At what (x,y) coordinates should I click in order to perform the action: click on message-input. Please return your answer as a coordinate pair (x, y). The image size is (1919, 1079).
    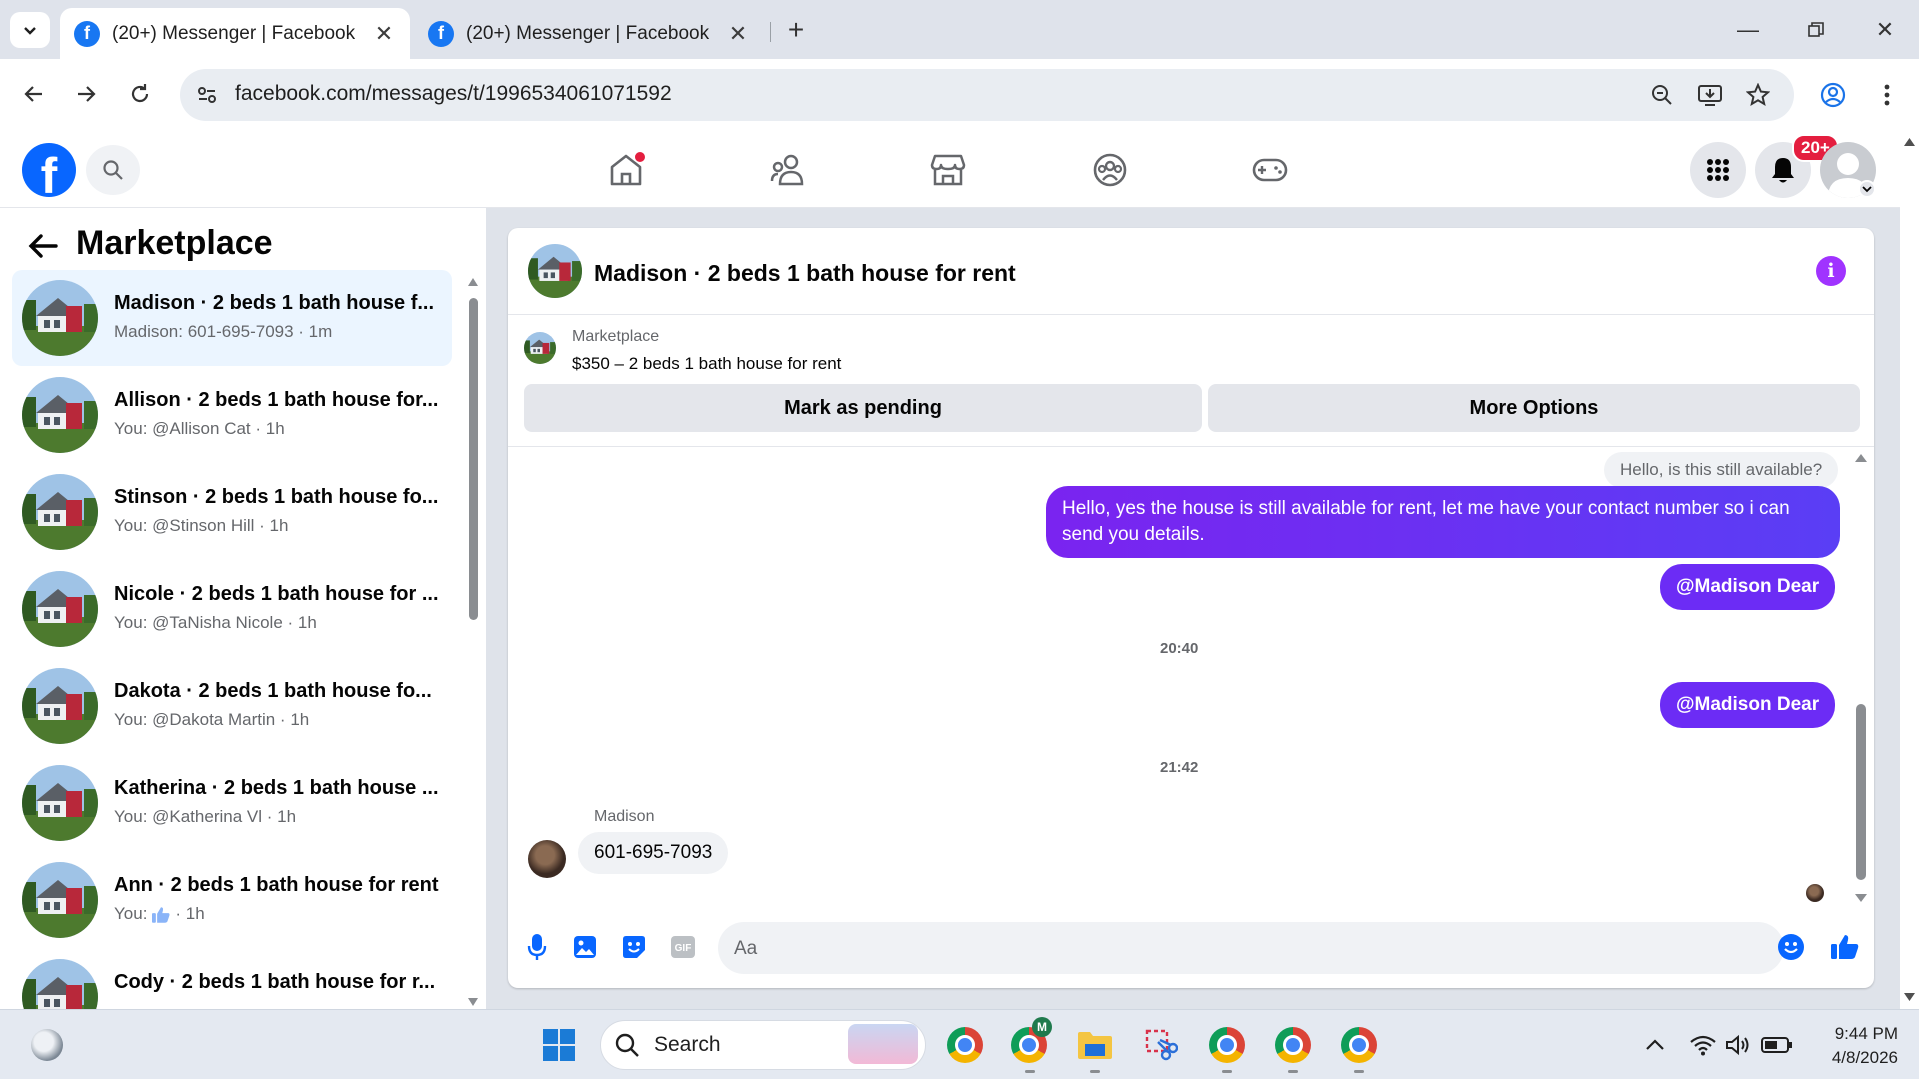
    Looking at the image, I should click on (1251, 948).